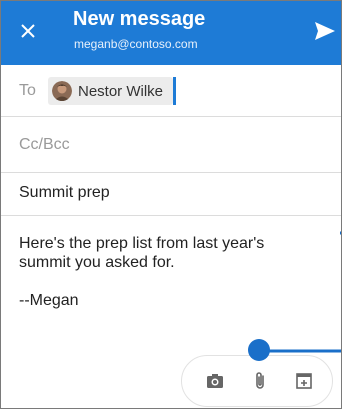  I want to click on send-icon, so click(325, 31).